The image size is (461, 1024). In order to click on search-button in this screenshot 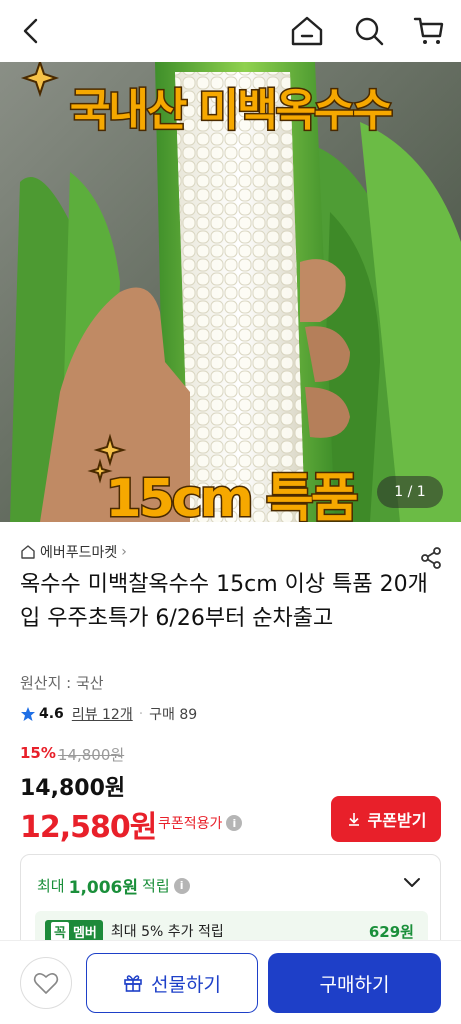, I will do `click(369, 31)`.